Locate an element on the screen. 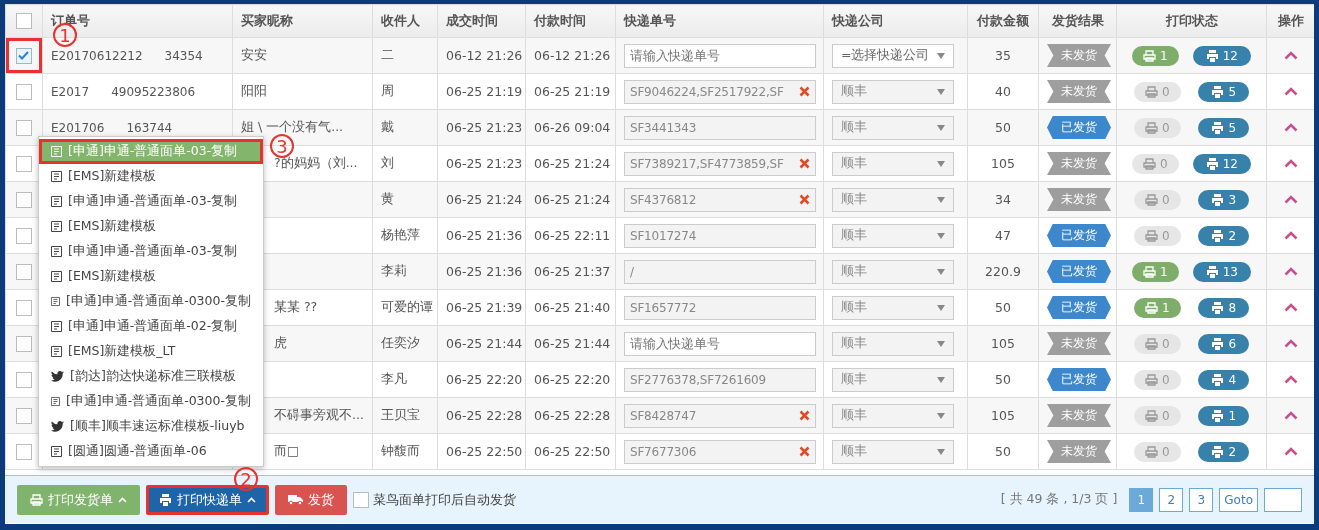 The width and height of the screenshot is (1319, 530). template-menu-item: [顺丰]顺丰速运标准模板-liuyb is located at coordinates (151, 426).